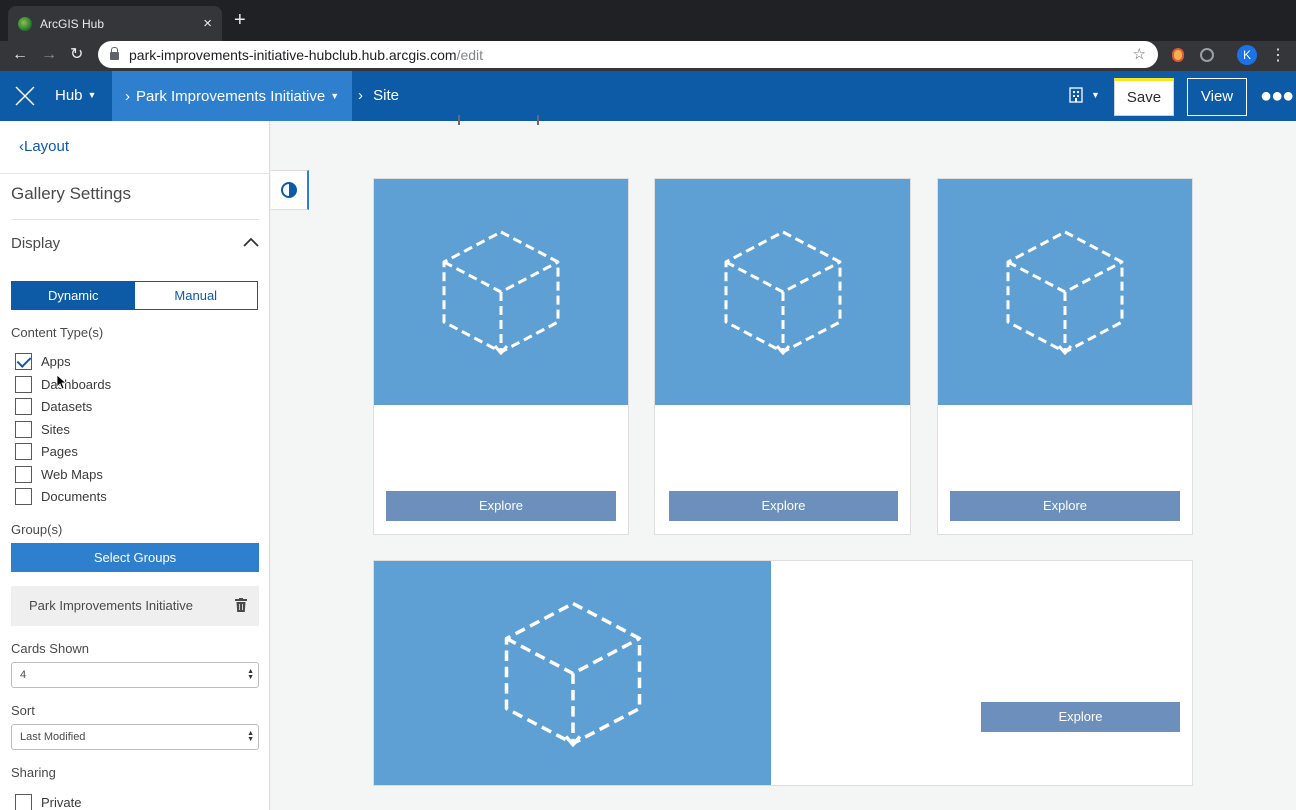  What do you see at coordinates (360, 95) in the screenshot?
I see `chevron-right-icon: ›` at bounding box center [360, 95].